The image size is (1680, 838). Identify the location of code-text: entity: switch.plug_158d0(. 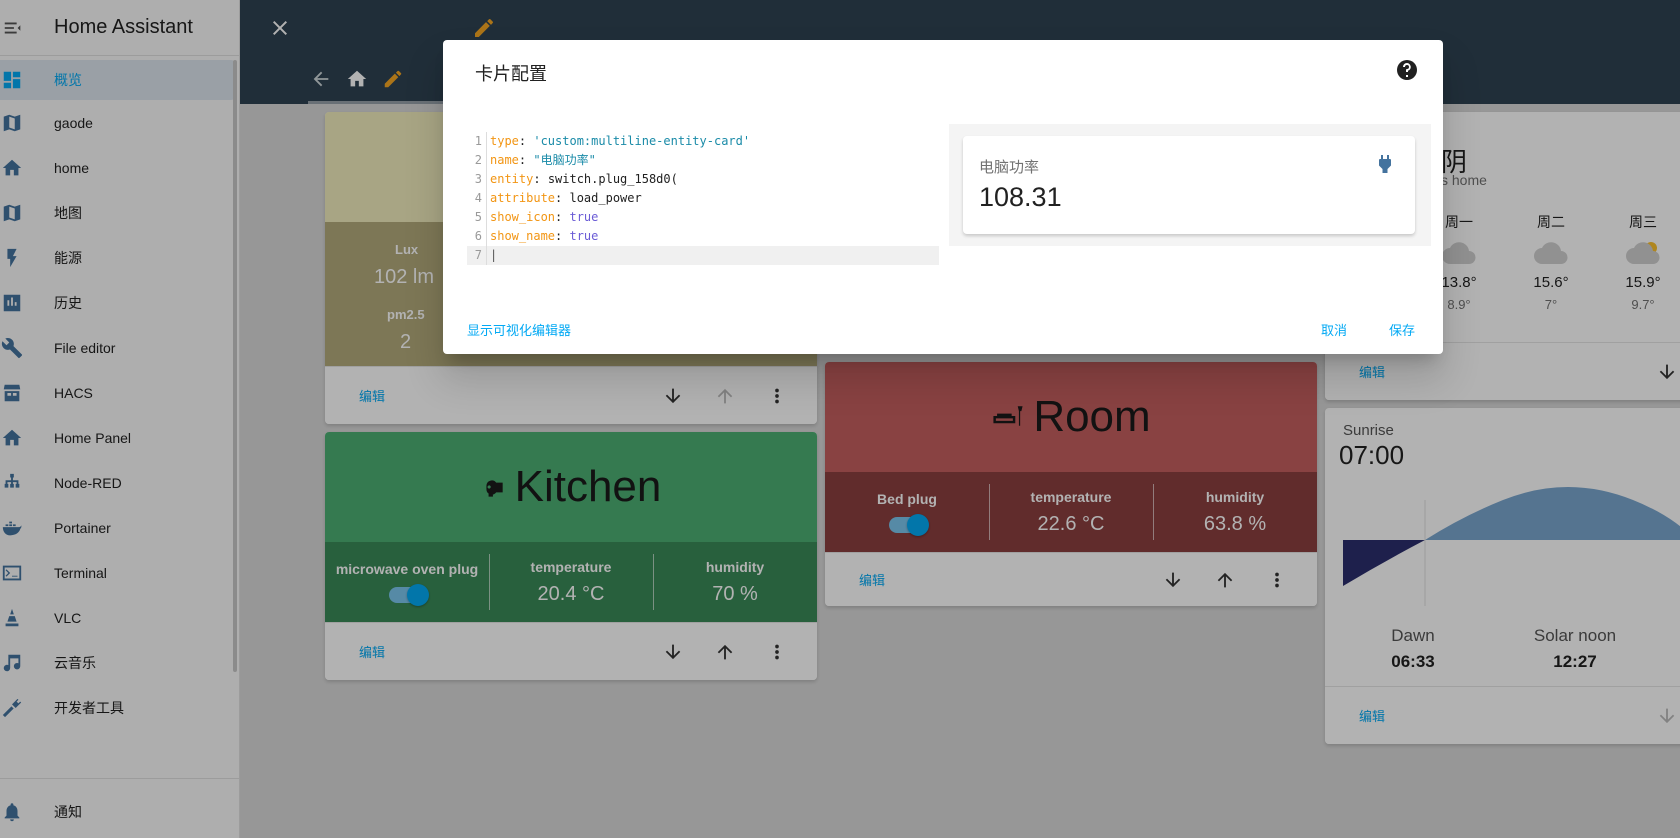
(584, 179).